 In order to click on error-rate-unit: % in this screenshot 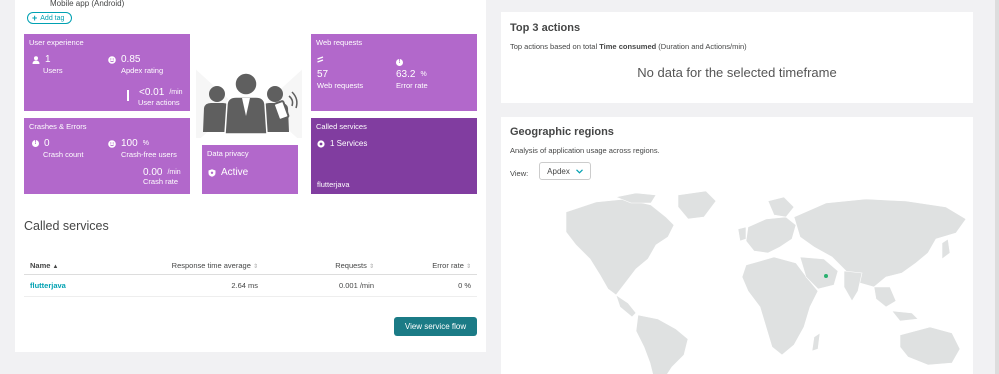, I will do `click(423, 74)`.